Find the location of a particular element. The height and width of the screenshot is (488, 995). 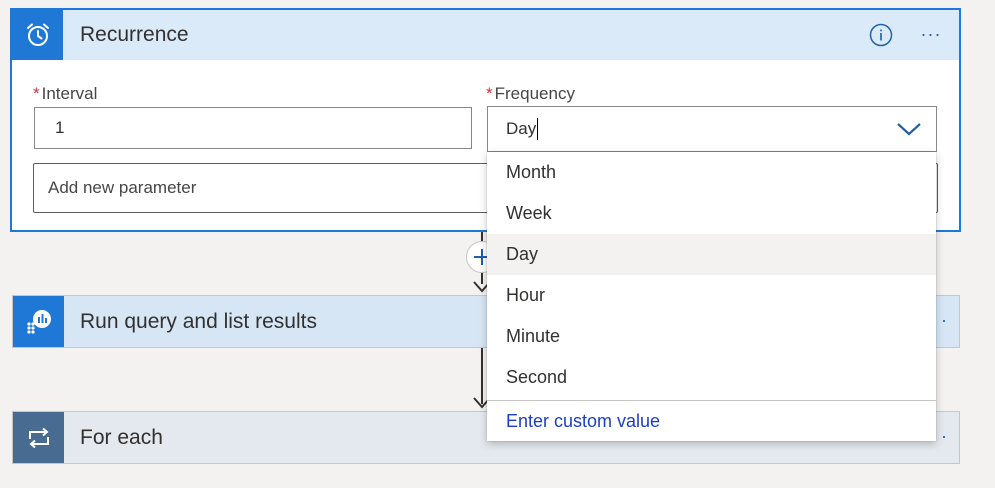

for-each-icon-box is located at coordinates (38, 437).